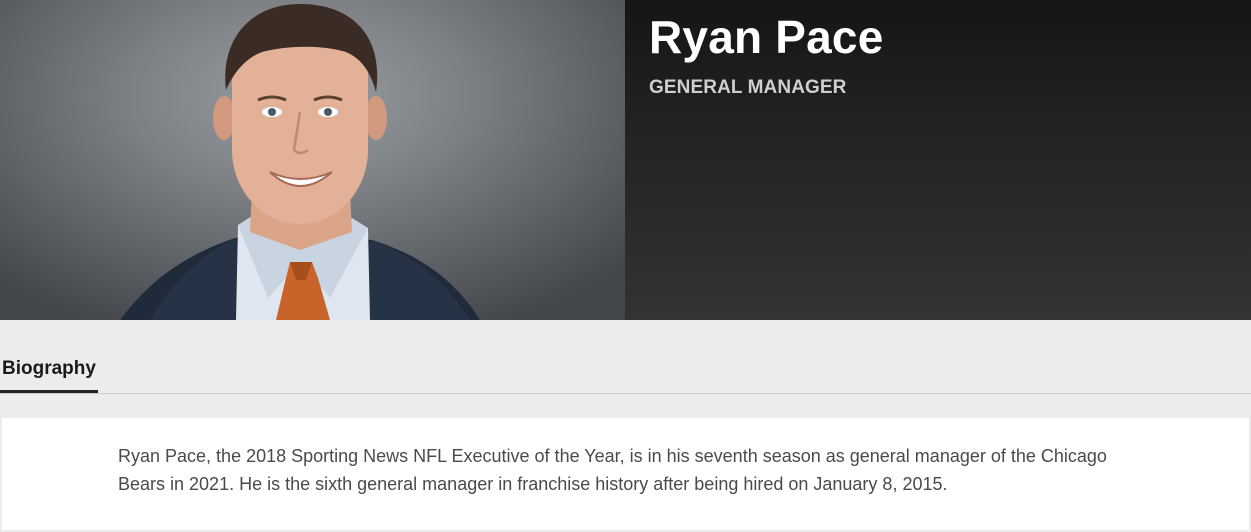 This screenshot has height=532, width=1251. I want to click on profile-tabs: Biography, so click(625, 357).